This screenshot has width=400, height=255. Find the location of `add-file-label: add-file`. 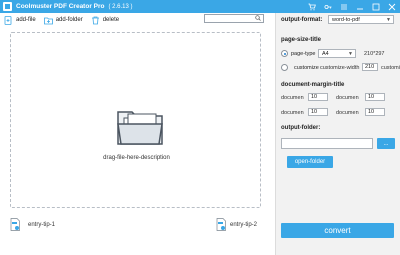

add-file-label: add-file is located at coordinates (26, 20).